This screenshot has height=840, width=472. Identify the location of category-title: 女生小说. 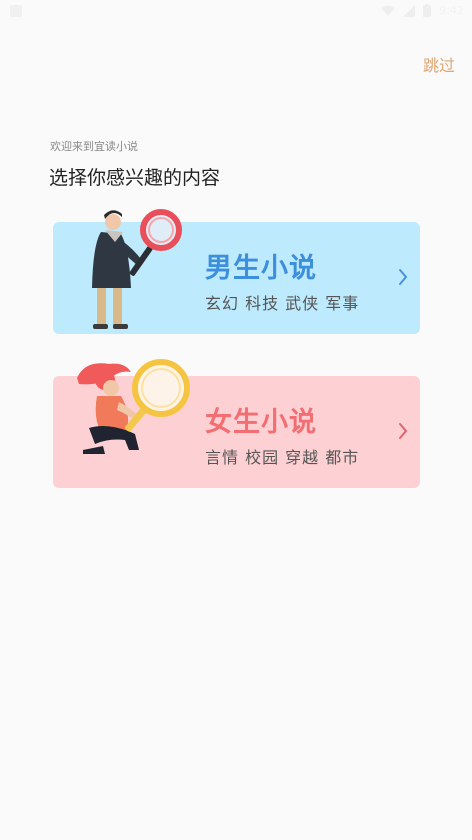
(261, 422).